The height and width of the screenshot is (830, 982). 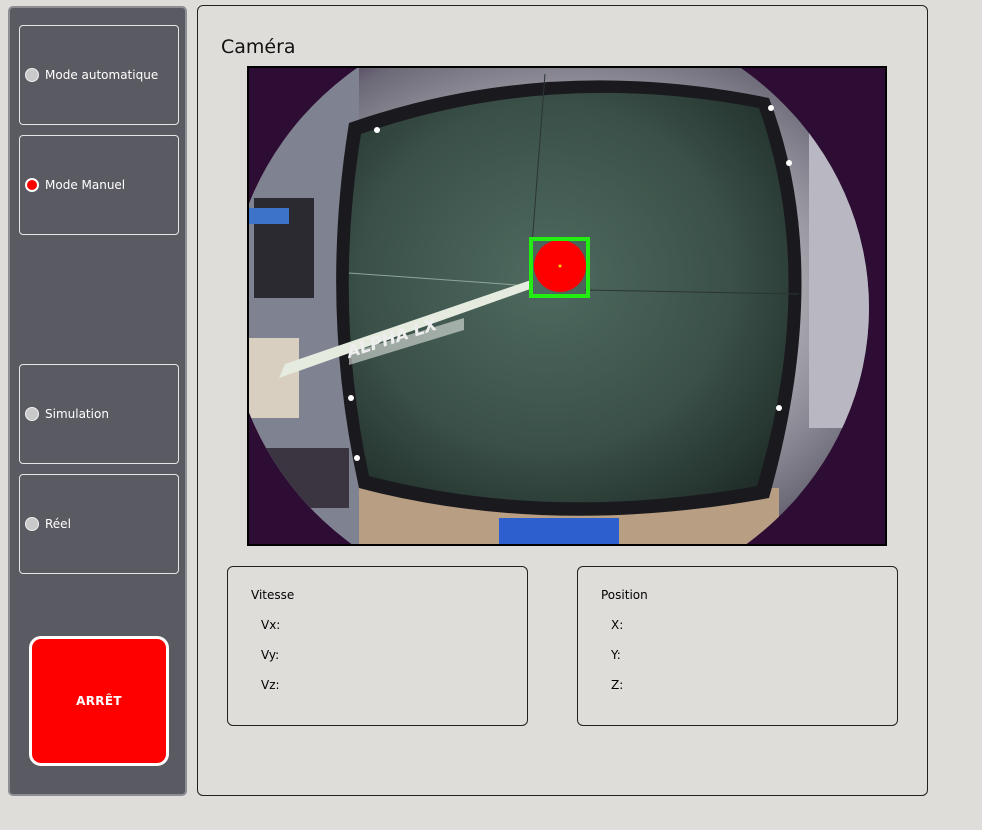 What do you see at coordinates (617, 625) in the screenshot?
I see `x-label: X:` at bounding box center [617, 625].